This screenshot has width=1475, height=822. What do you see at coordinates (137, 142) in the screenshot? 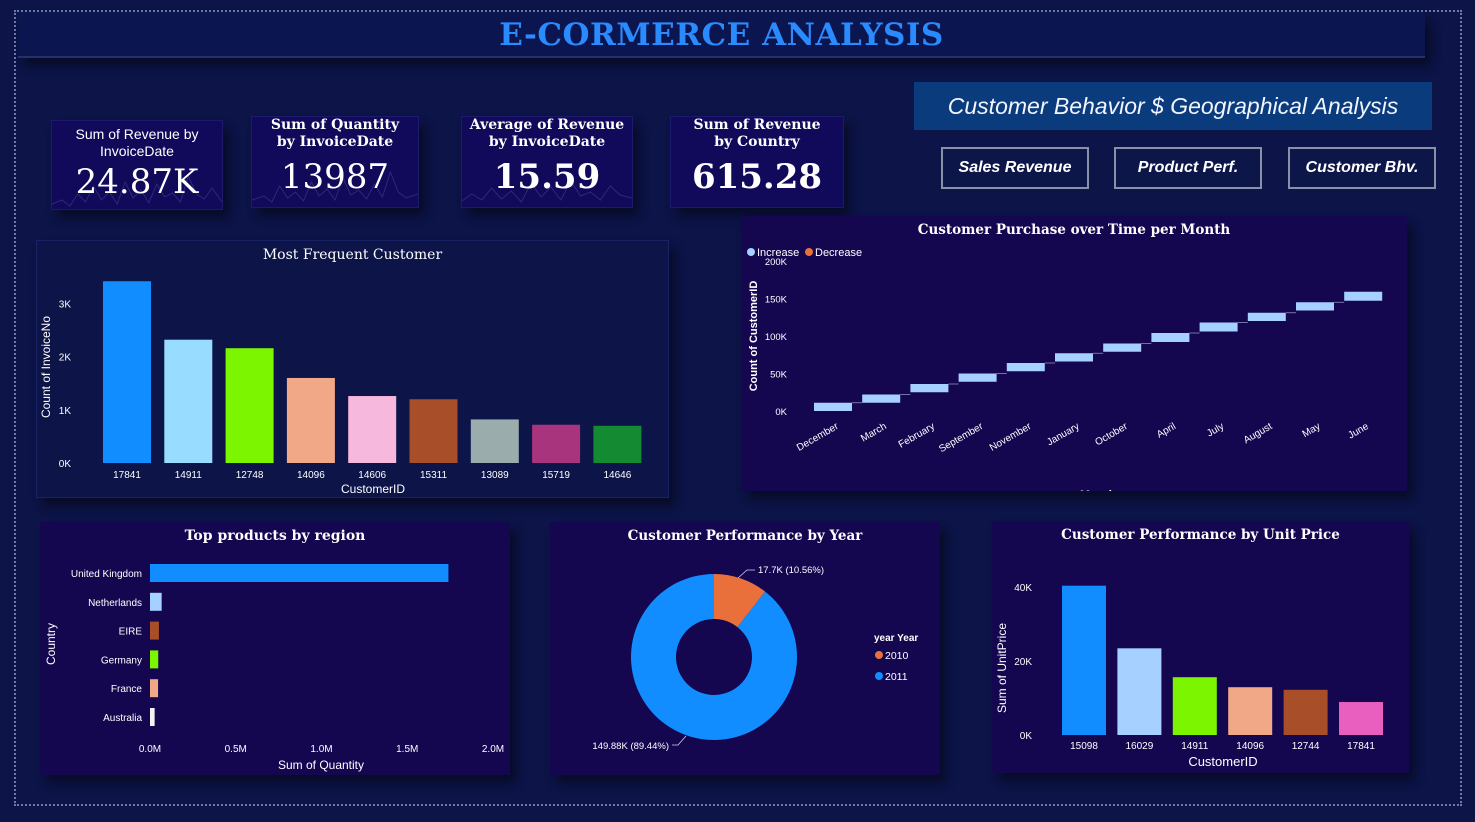
I see `kpi-label: Sum of Revenue by InvoiceDate` at bounding box center [137, 142].